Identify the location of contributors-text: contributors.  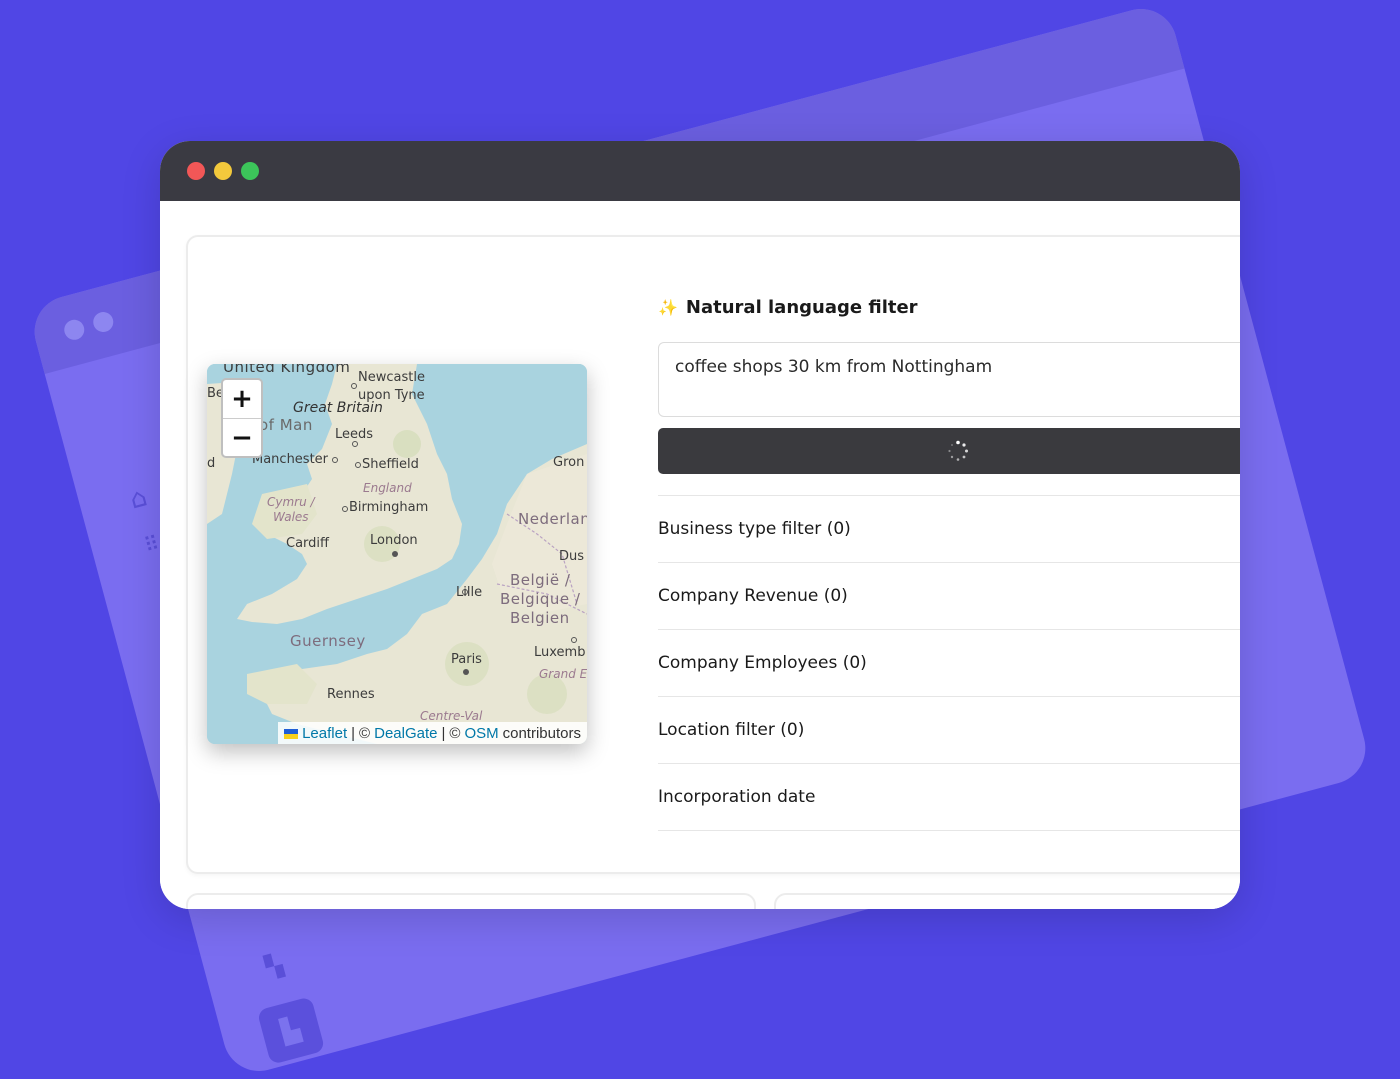
(541, 733).